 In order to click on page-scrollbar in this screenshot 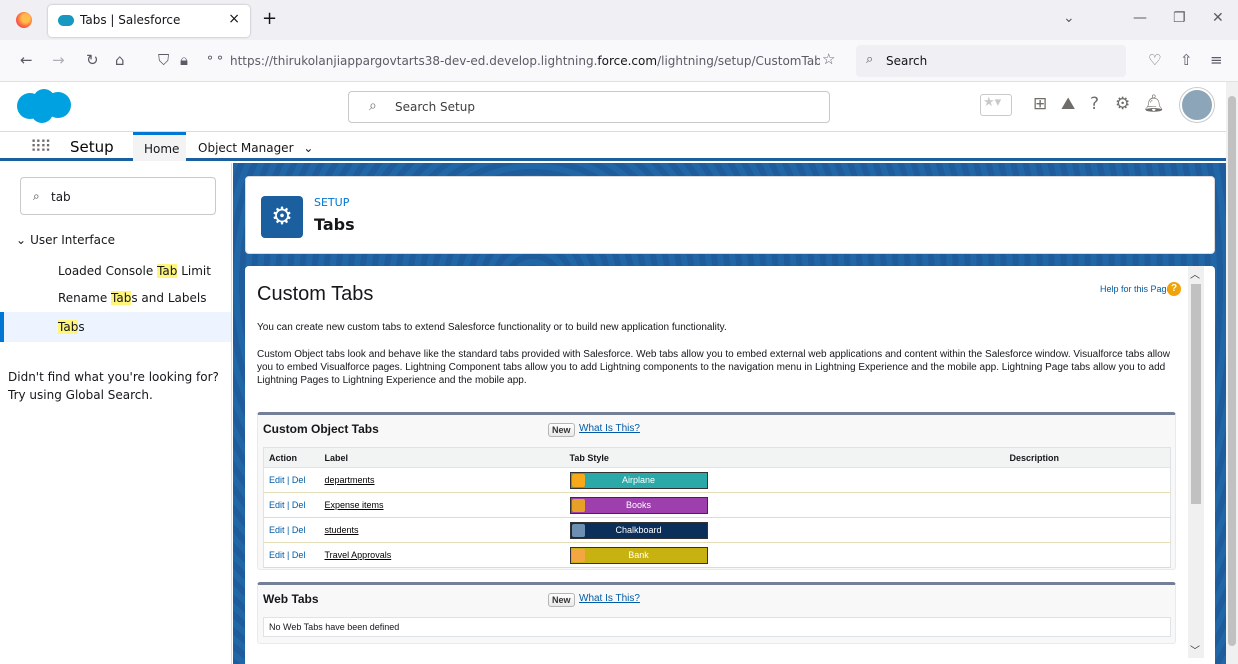, I will do `click(1232, 373)`.